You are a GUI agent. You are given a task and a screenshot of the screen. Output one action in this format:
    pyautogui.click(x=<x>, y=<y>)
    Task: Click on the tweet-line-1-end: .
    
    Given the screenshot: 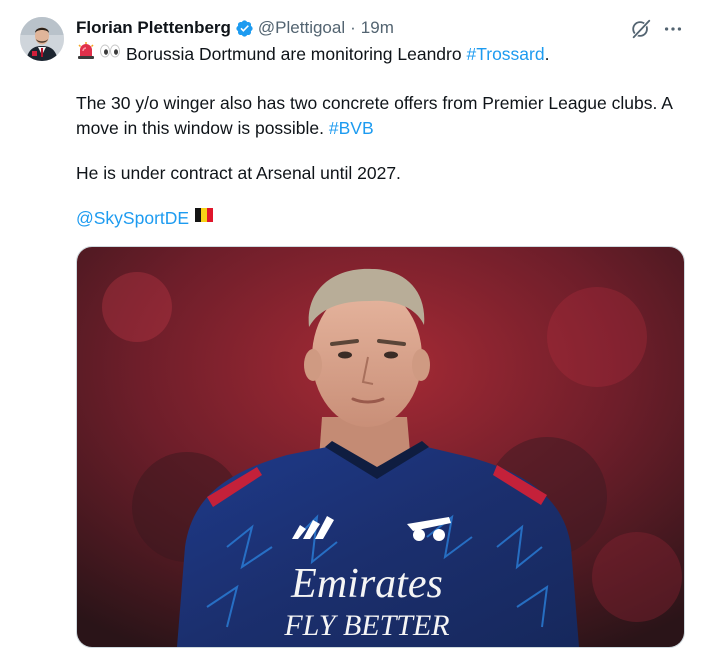 What is the action you would take?
    pyautogui.click(x=547, y=54)
    